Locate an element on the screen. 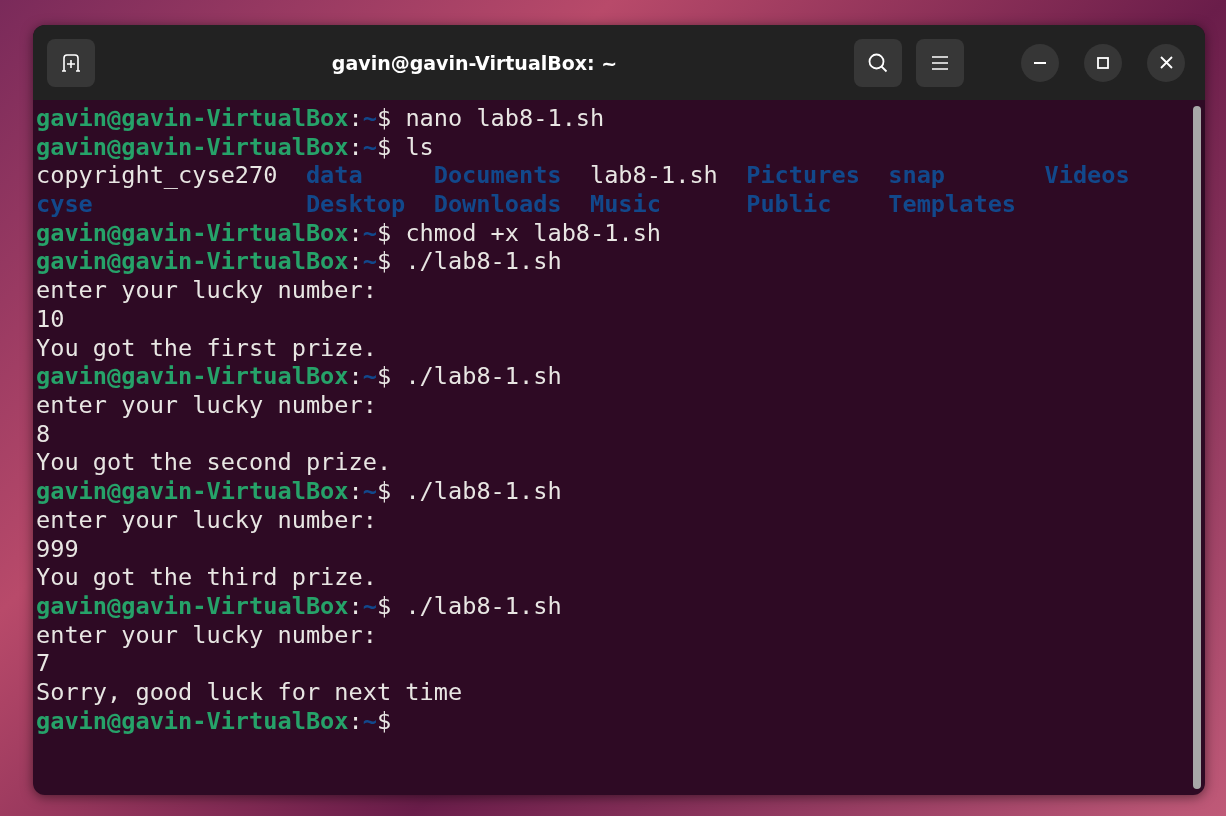 This screenshot has height=816, width=1226. new-tab-icon is located at coordinates (71, 62).